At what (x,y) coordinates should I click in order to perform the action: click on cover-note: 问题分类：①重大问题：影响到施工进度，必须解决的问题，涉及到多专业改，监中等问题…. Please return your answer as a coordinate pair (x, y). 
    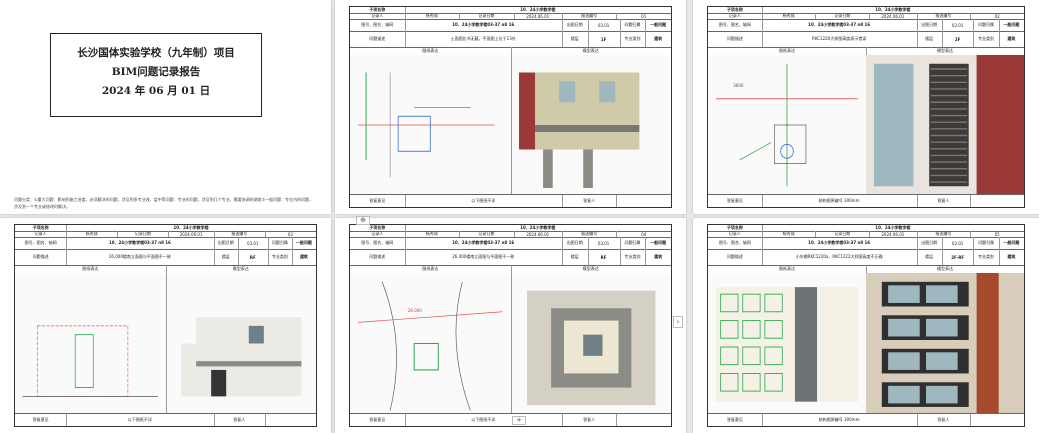
    Looking at the image, I should click on (164, 203).